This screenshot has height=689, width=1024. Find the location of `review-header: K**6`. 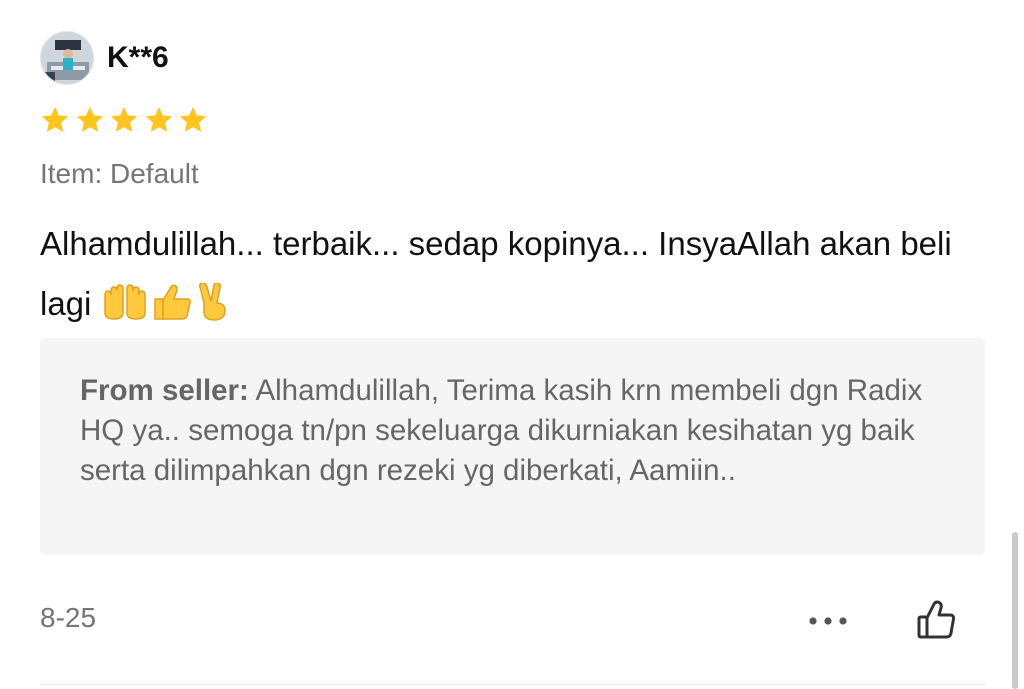

review-header: K**6 is located at coordinates (104, 58).